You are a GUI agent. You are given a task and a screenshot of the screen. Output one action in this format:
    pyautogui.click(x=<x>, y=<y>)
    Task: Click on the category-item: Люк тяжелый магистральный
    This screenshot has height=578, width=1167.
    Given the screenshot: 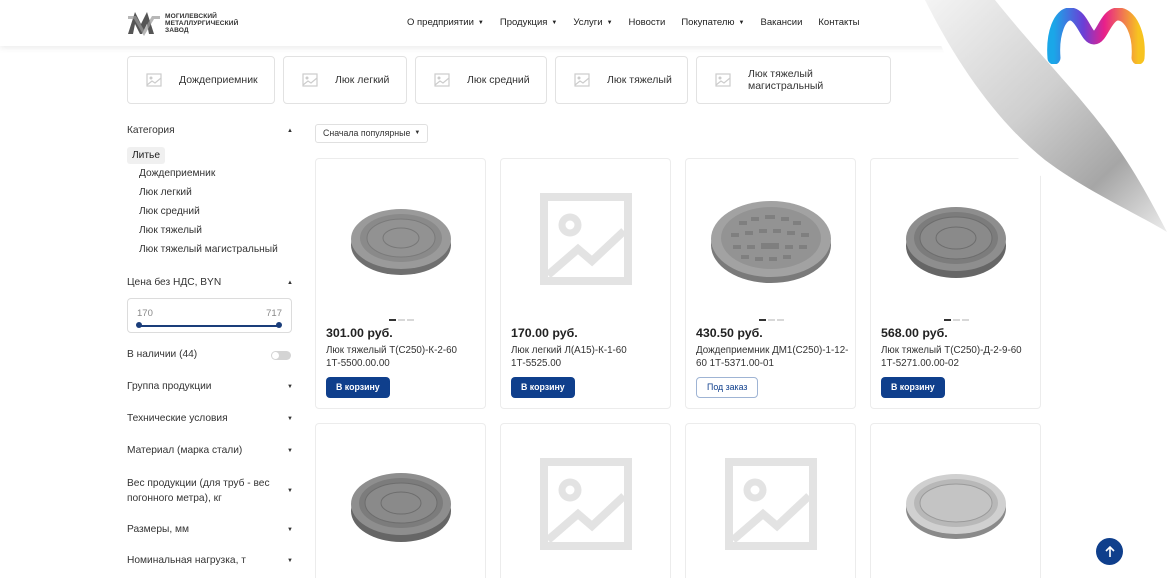 What is the action you would take?
    pyautogui.click(x=208, y=249)
    